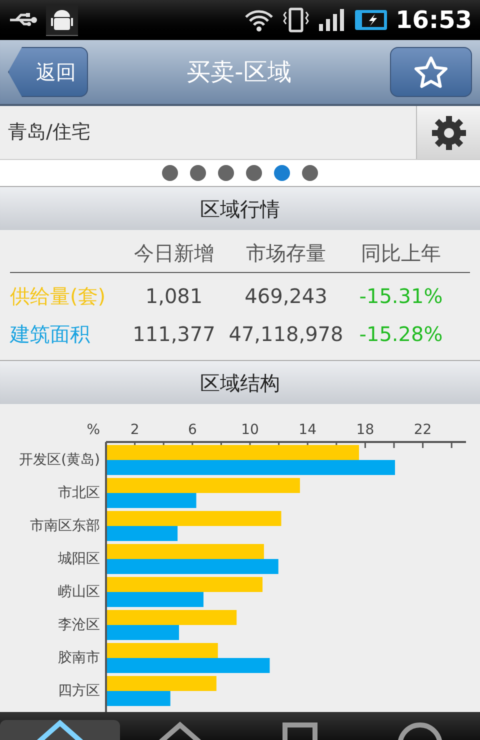  What do you see at coordinates (62, 20) in the screenshot?
I see `android-icon` at bounding box center [62, 20].